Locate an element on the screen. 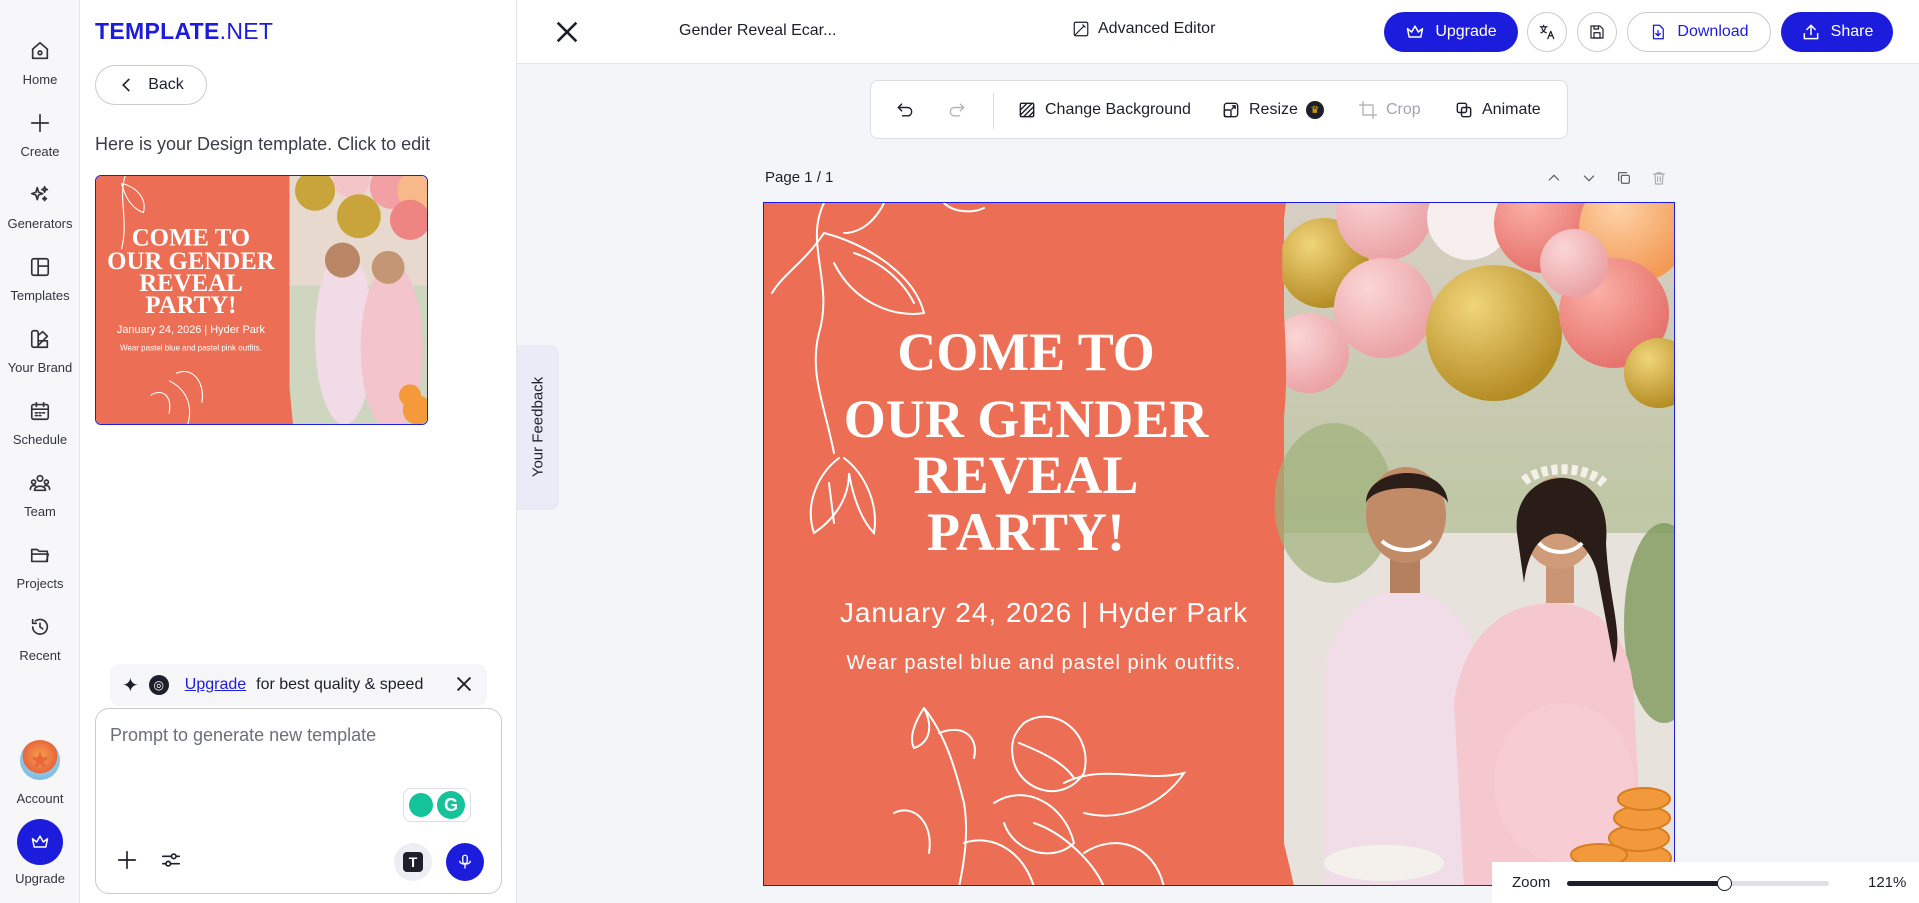 This screenshot has height=903, width=1919. close-editor-button is located at coordinates (567, 32).